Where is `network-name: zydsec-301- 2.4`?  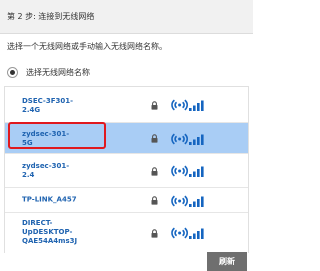 network-name: zydsec-301- 2.4 is located at coordinates (45, 171).